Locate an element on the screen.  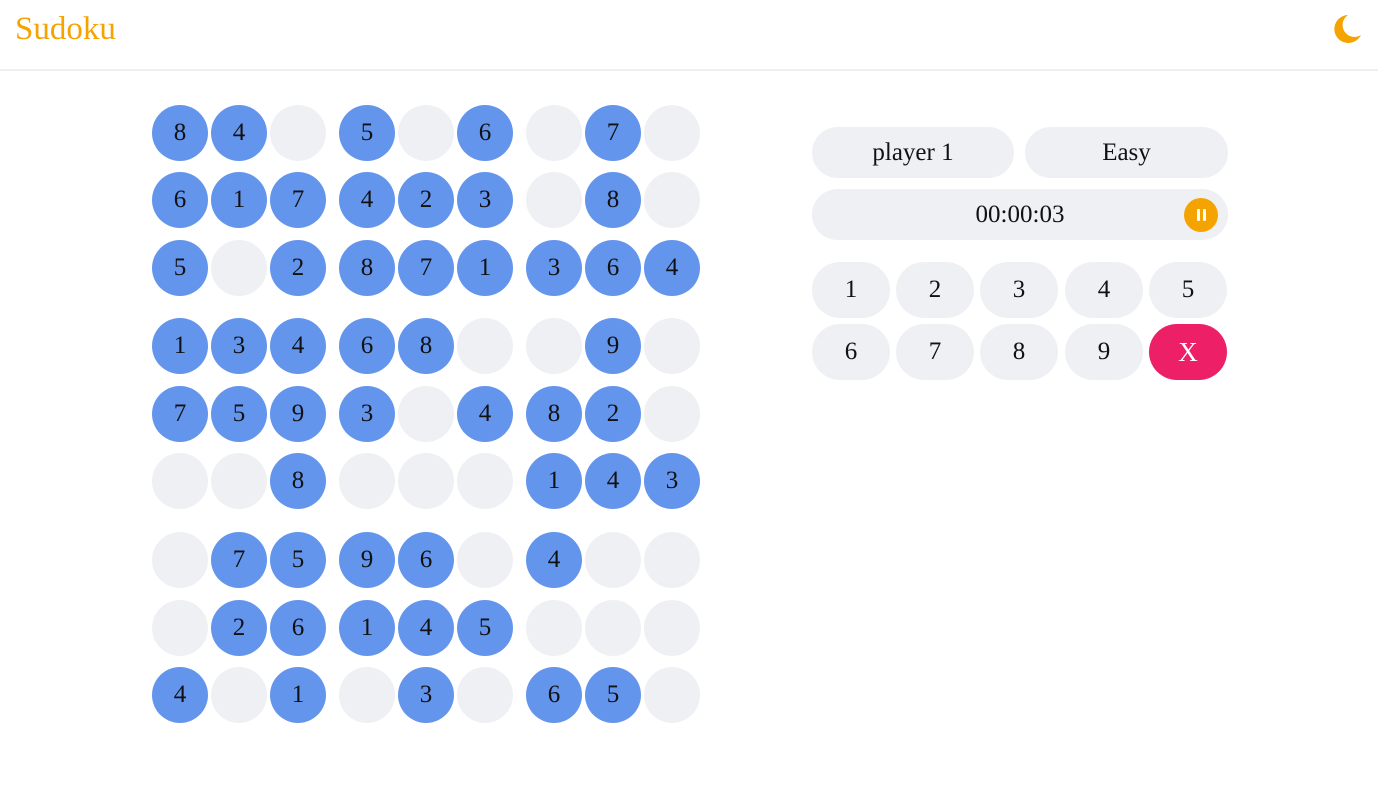
cell-r3c8: 6 is located at coordinates (613, 268).